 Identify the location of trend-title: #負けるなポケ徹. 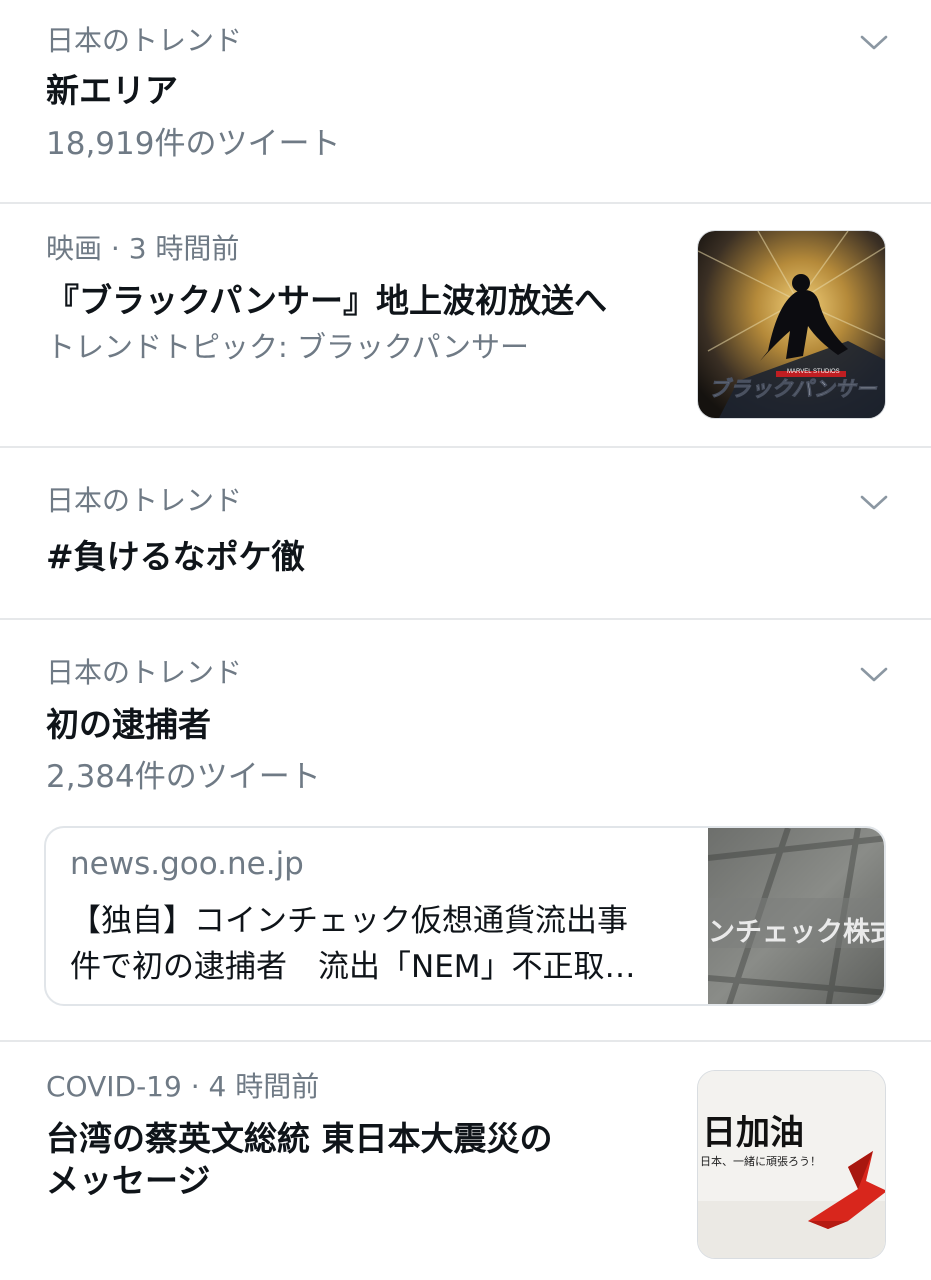
(175, 556).